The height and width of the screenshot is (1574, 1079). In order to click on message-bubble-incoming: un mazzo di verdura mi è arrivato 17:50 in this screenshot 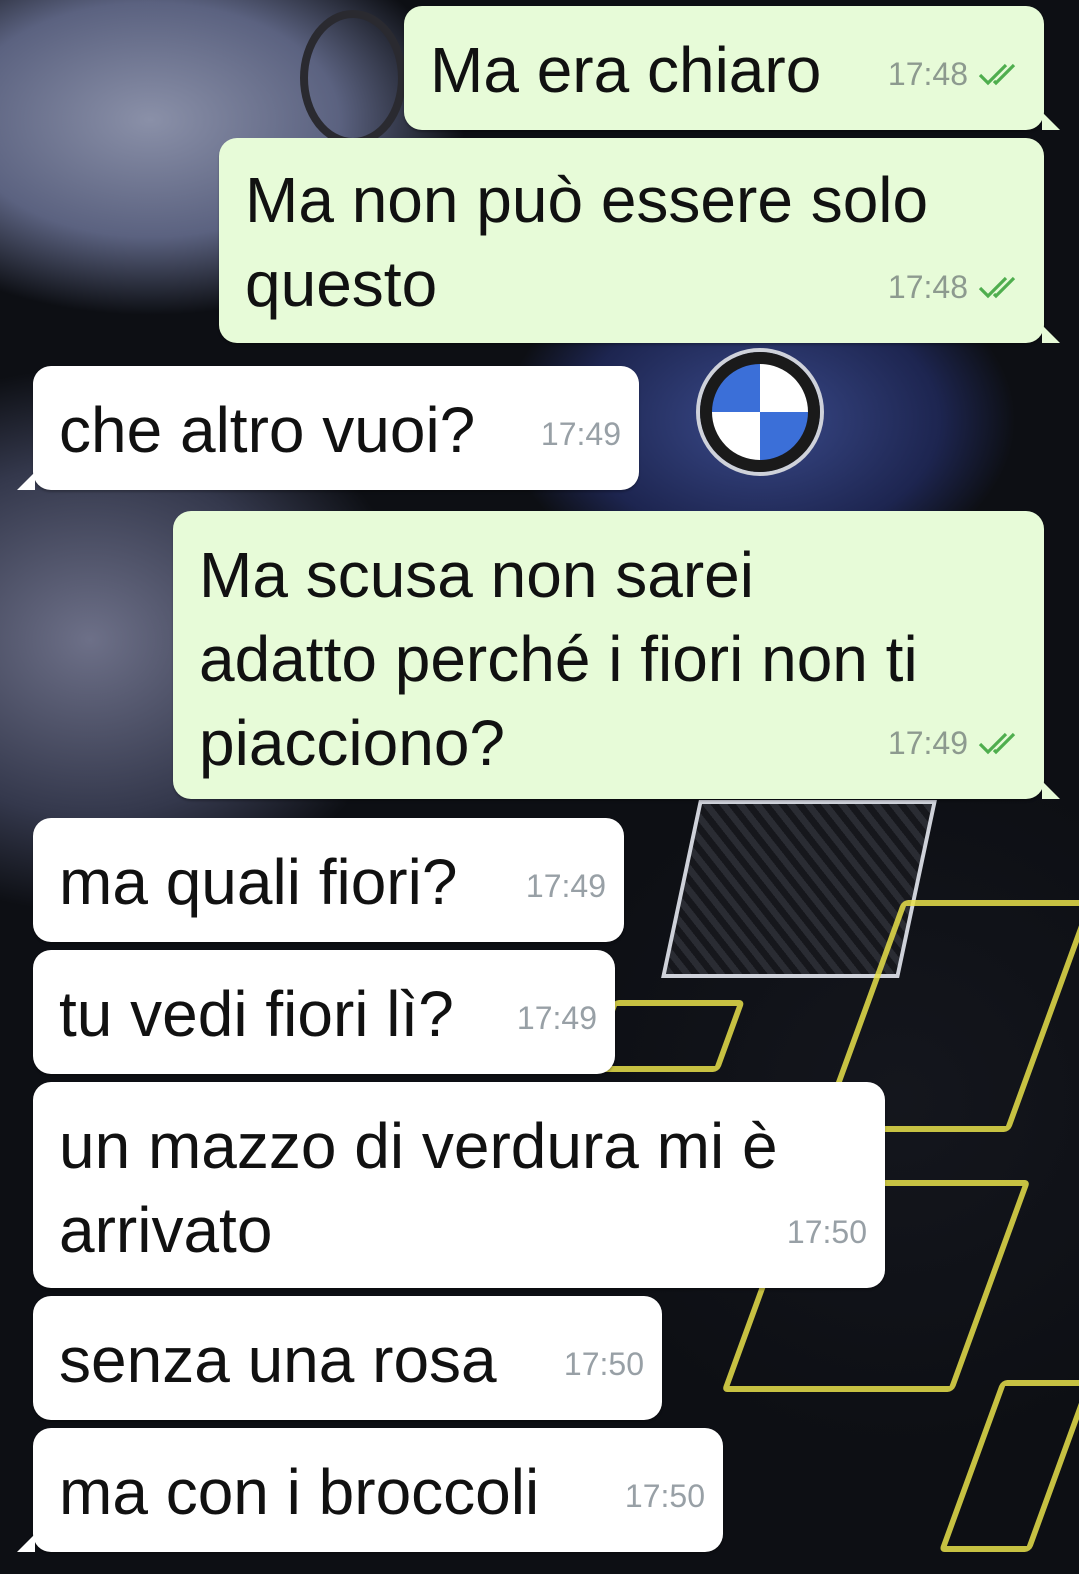, I will do `click(459, 1185)`.